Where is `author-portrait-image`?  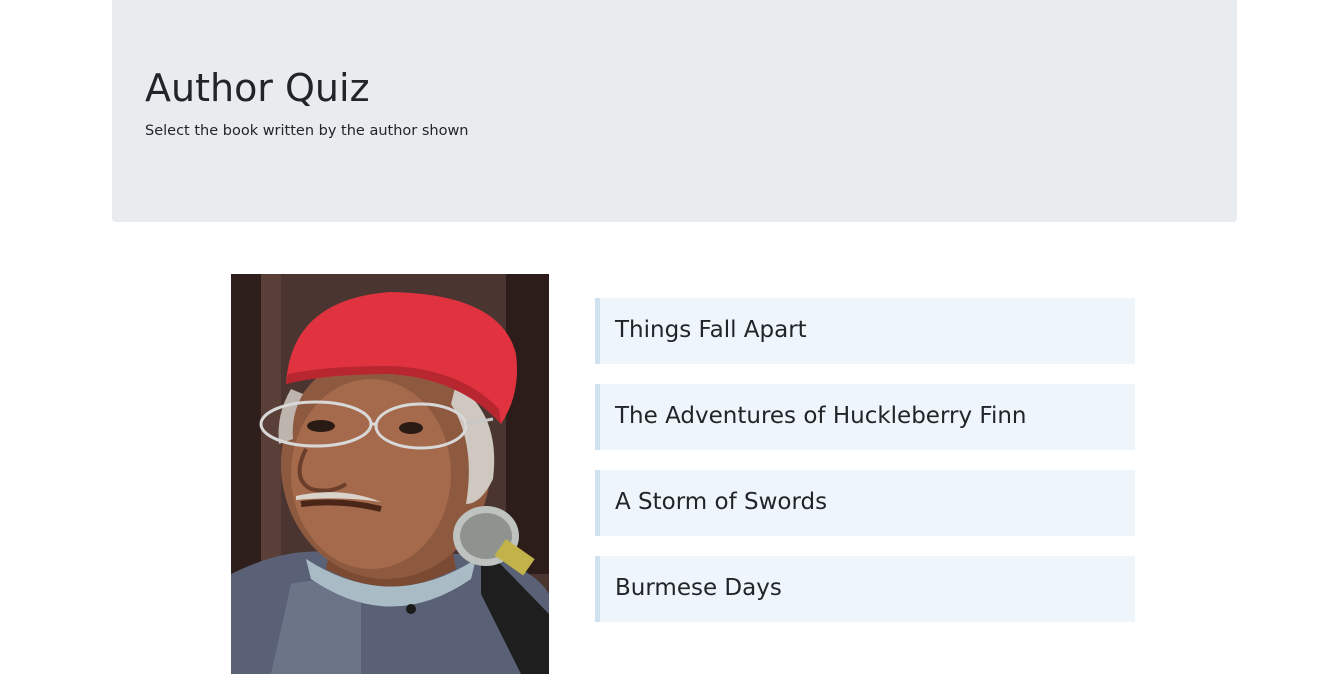
author-portrait-image is located at coordinates (390, 474).